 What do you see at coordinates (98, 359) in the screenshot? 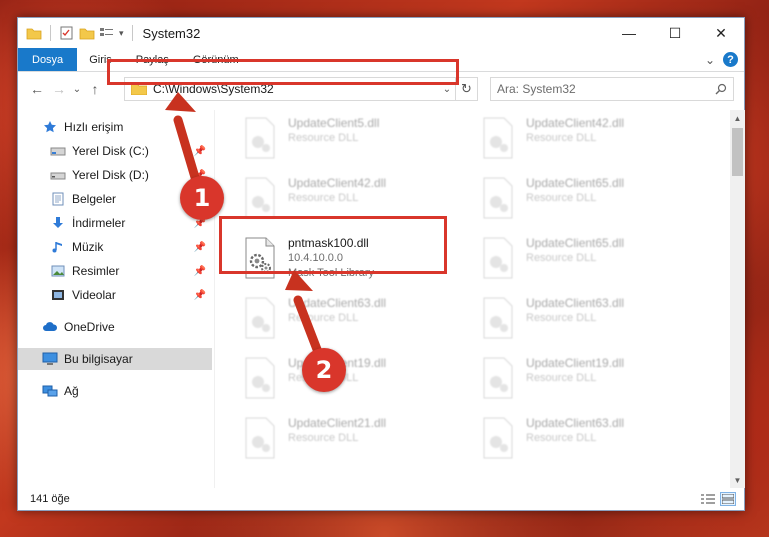
I see `sidebar-item-label: Bu bilgisayar` at bounding box center [98, 359].